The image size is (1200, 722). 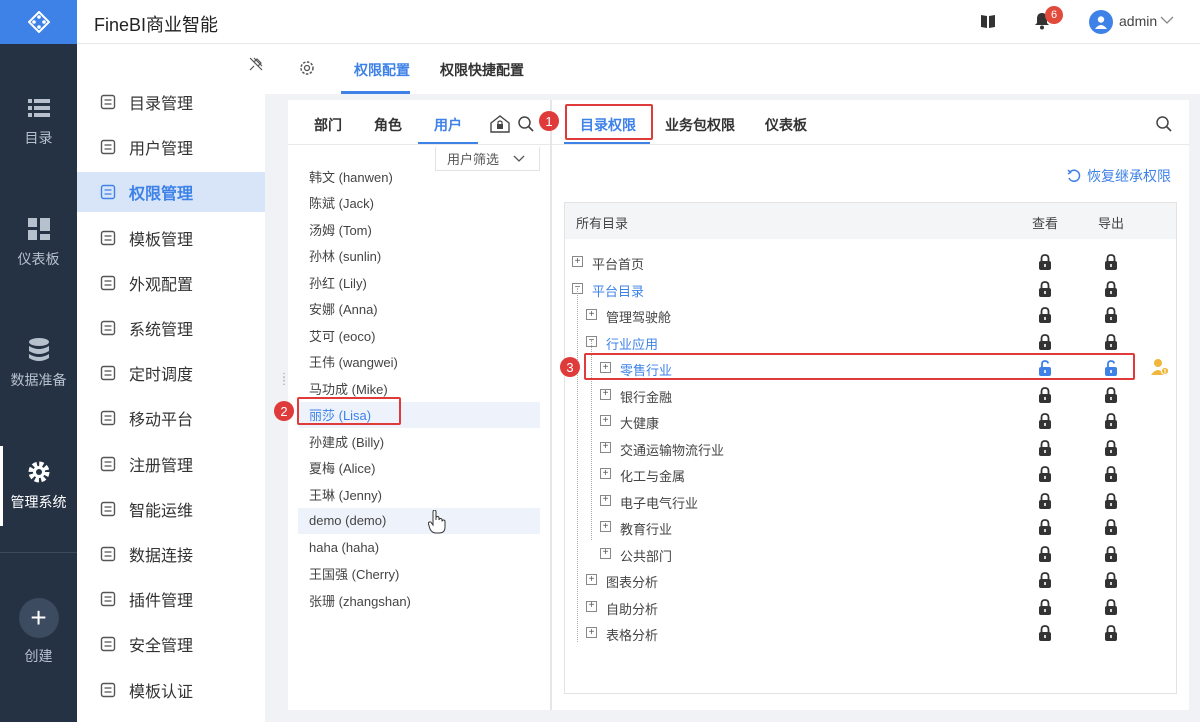 What do you see at coordinates (870, 262) in the screenshot?
I see `tree-row: + 平台首页` at bounding box center [870, 262].